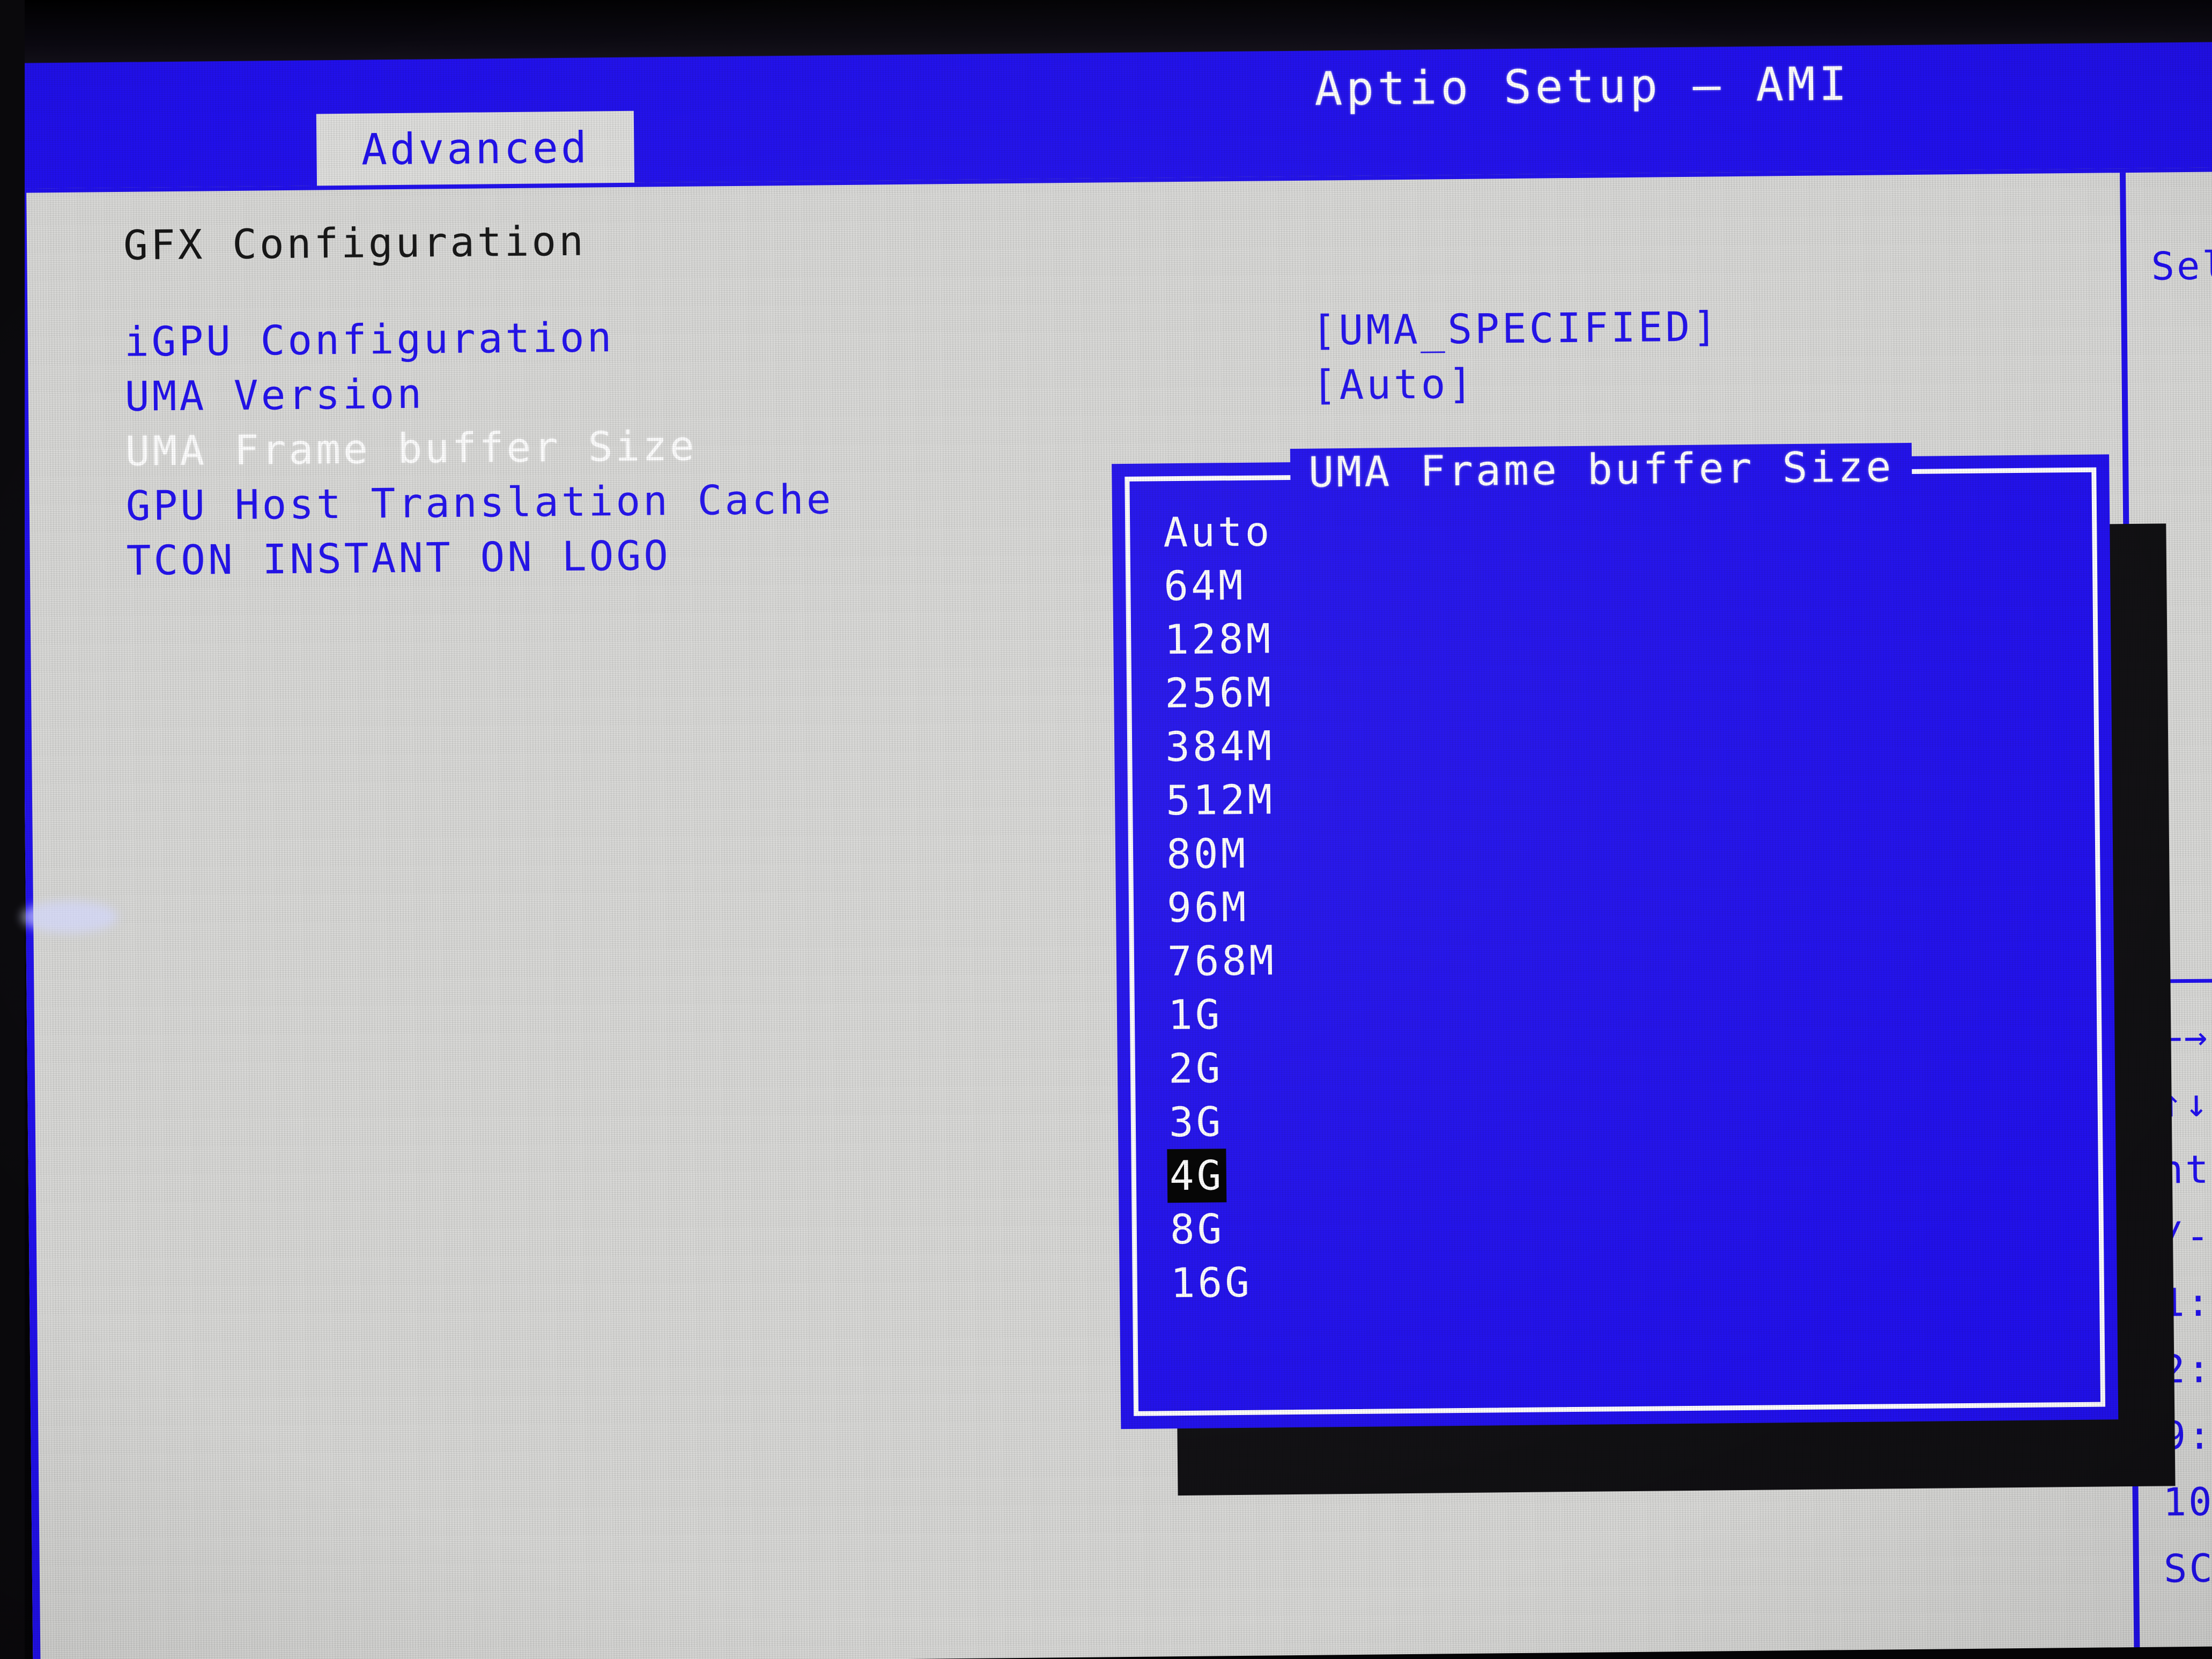  What do you see at coordinates (398, 557) in the screenshot?
I see `setting-label: TCON INSTANT ON LOGO` at bounding box center [398, 557].